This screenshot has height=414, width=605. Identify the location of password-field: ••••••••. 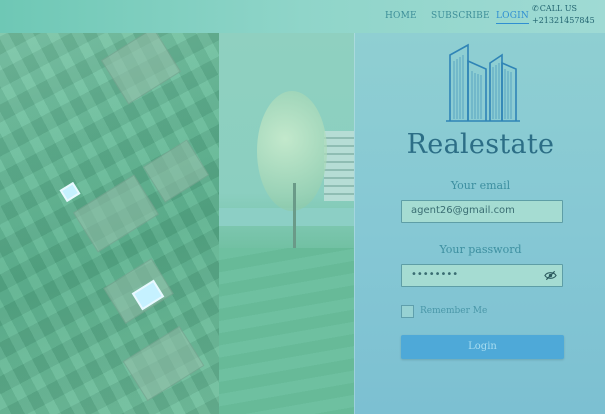
(482, 275).